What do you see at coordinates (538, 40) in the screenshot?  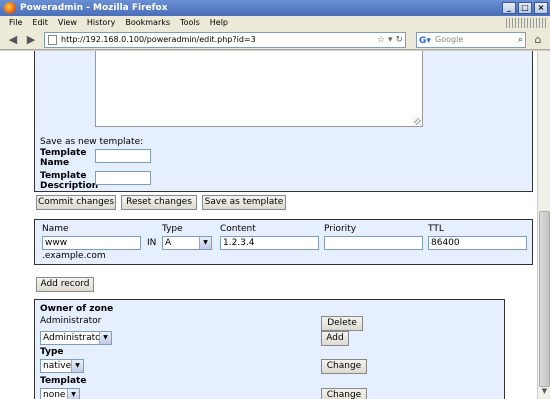 I see `home-icon: ⌂` at bounding box center [538, 40].